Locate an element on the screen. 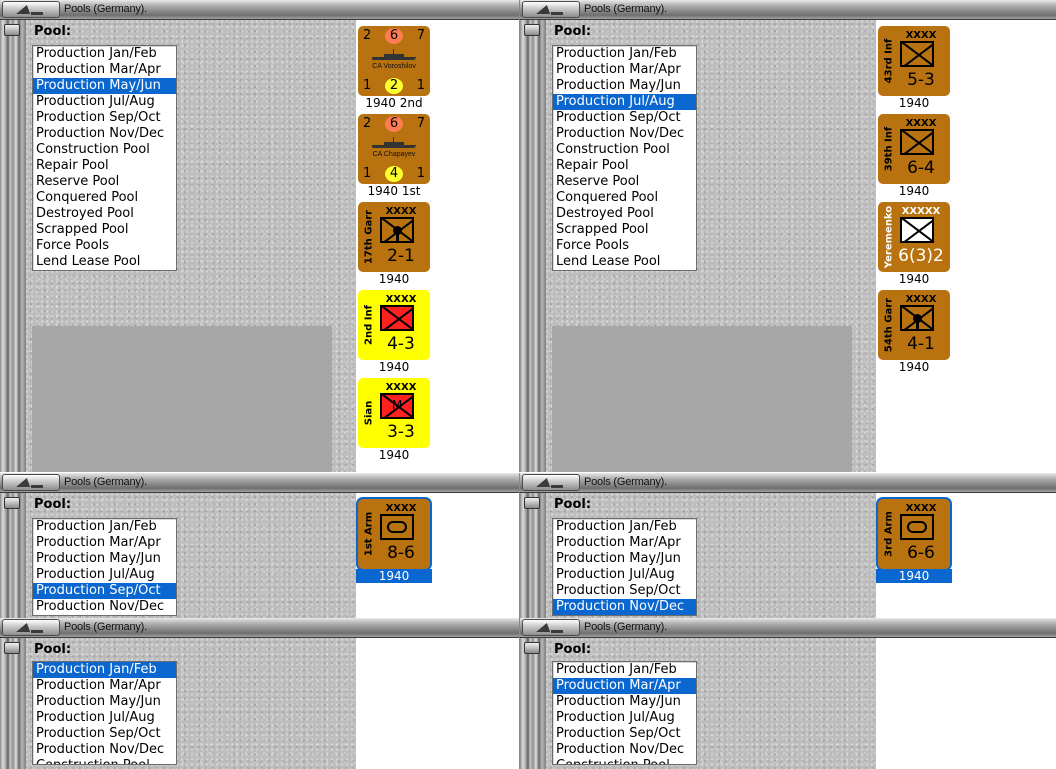 The width and height of the screenshot is (1056, 769). unit-counter: 2 6 7 CA Chapayev 1 4 1 1940 1st is located at coordinates (394, 156).